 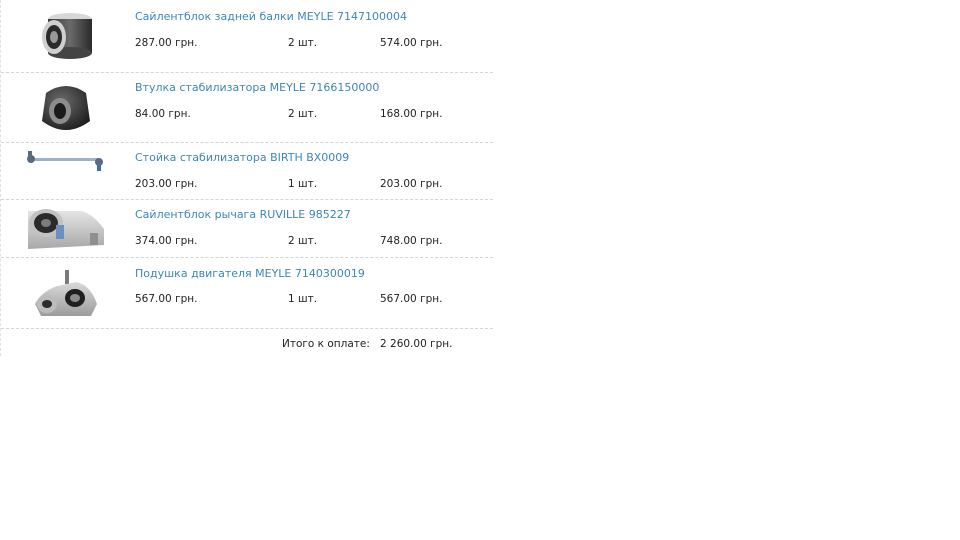 I want to click on unit-price: 287.00 грн., so click(x=166, y=43).